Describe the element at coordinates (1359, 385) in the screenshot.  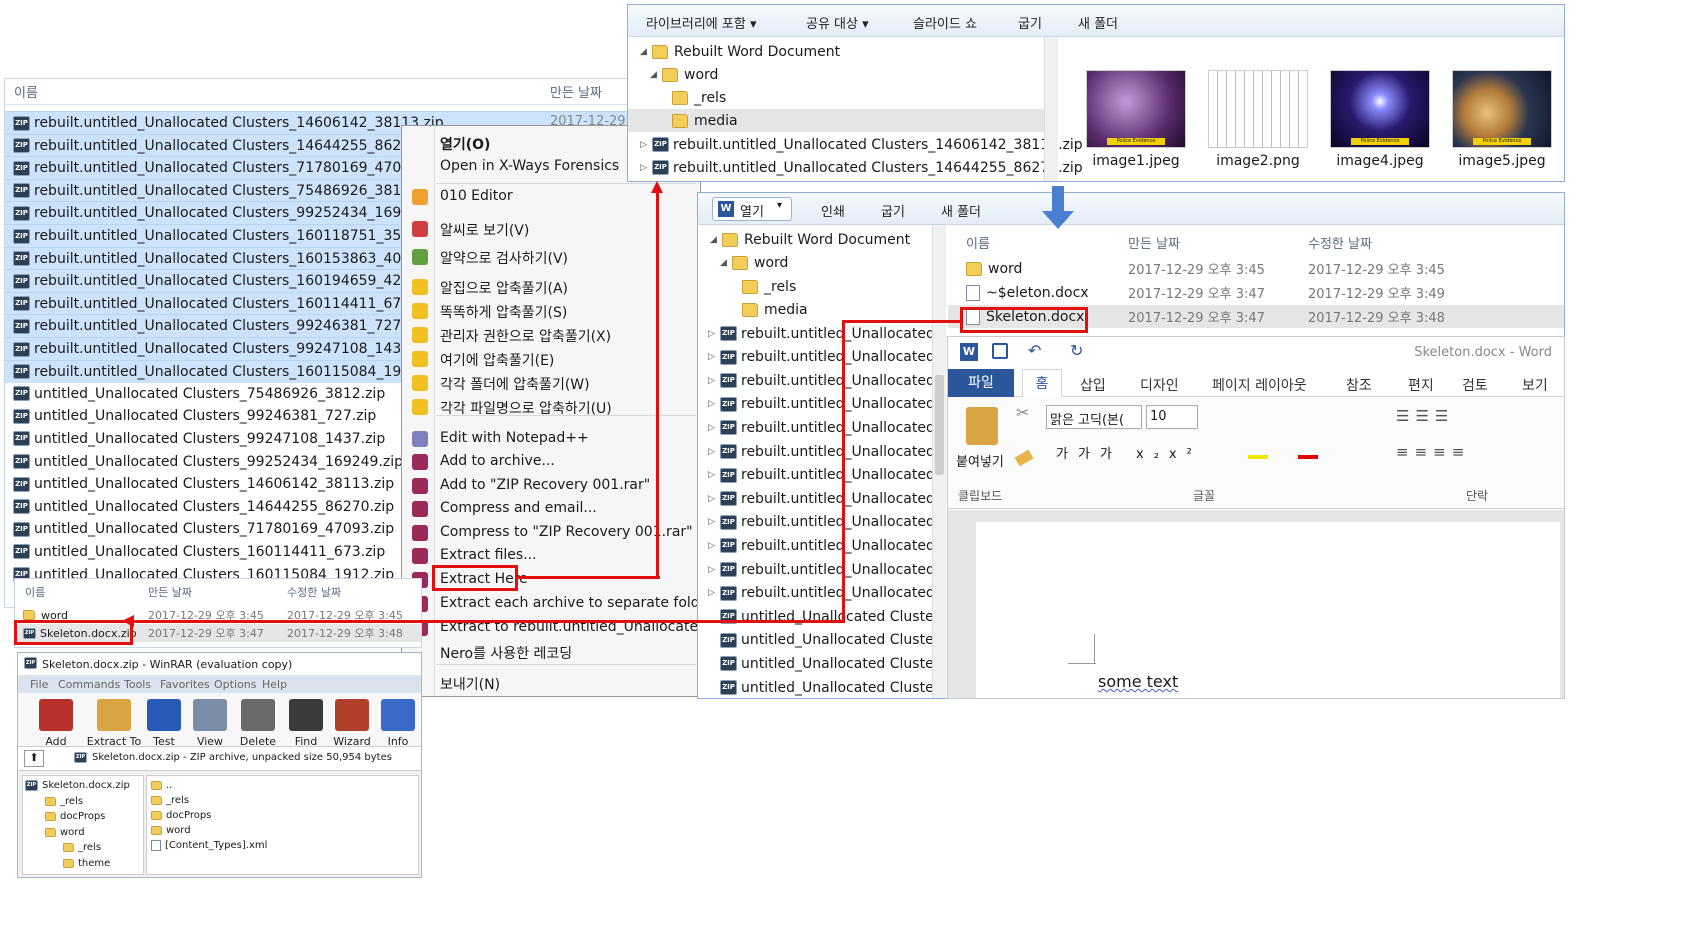
I see `tab-references: 참조` at that location.